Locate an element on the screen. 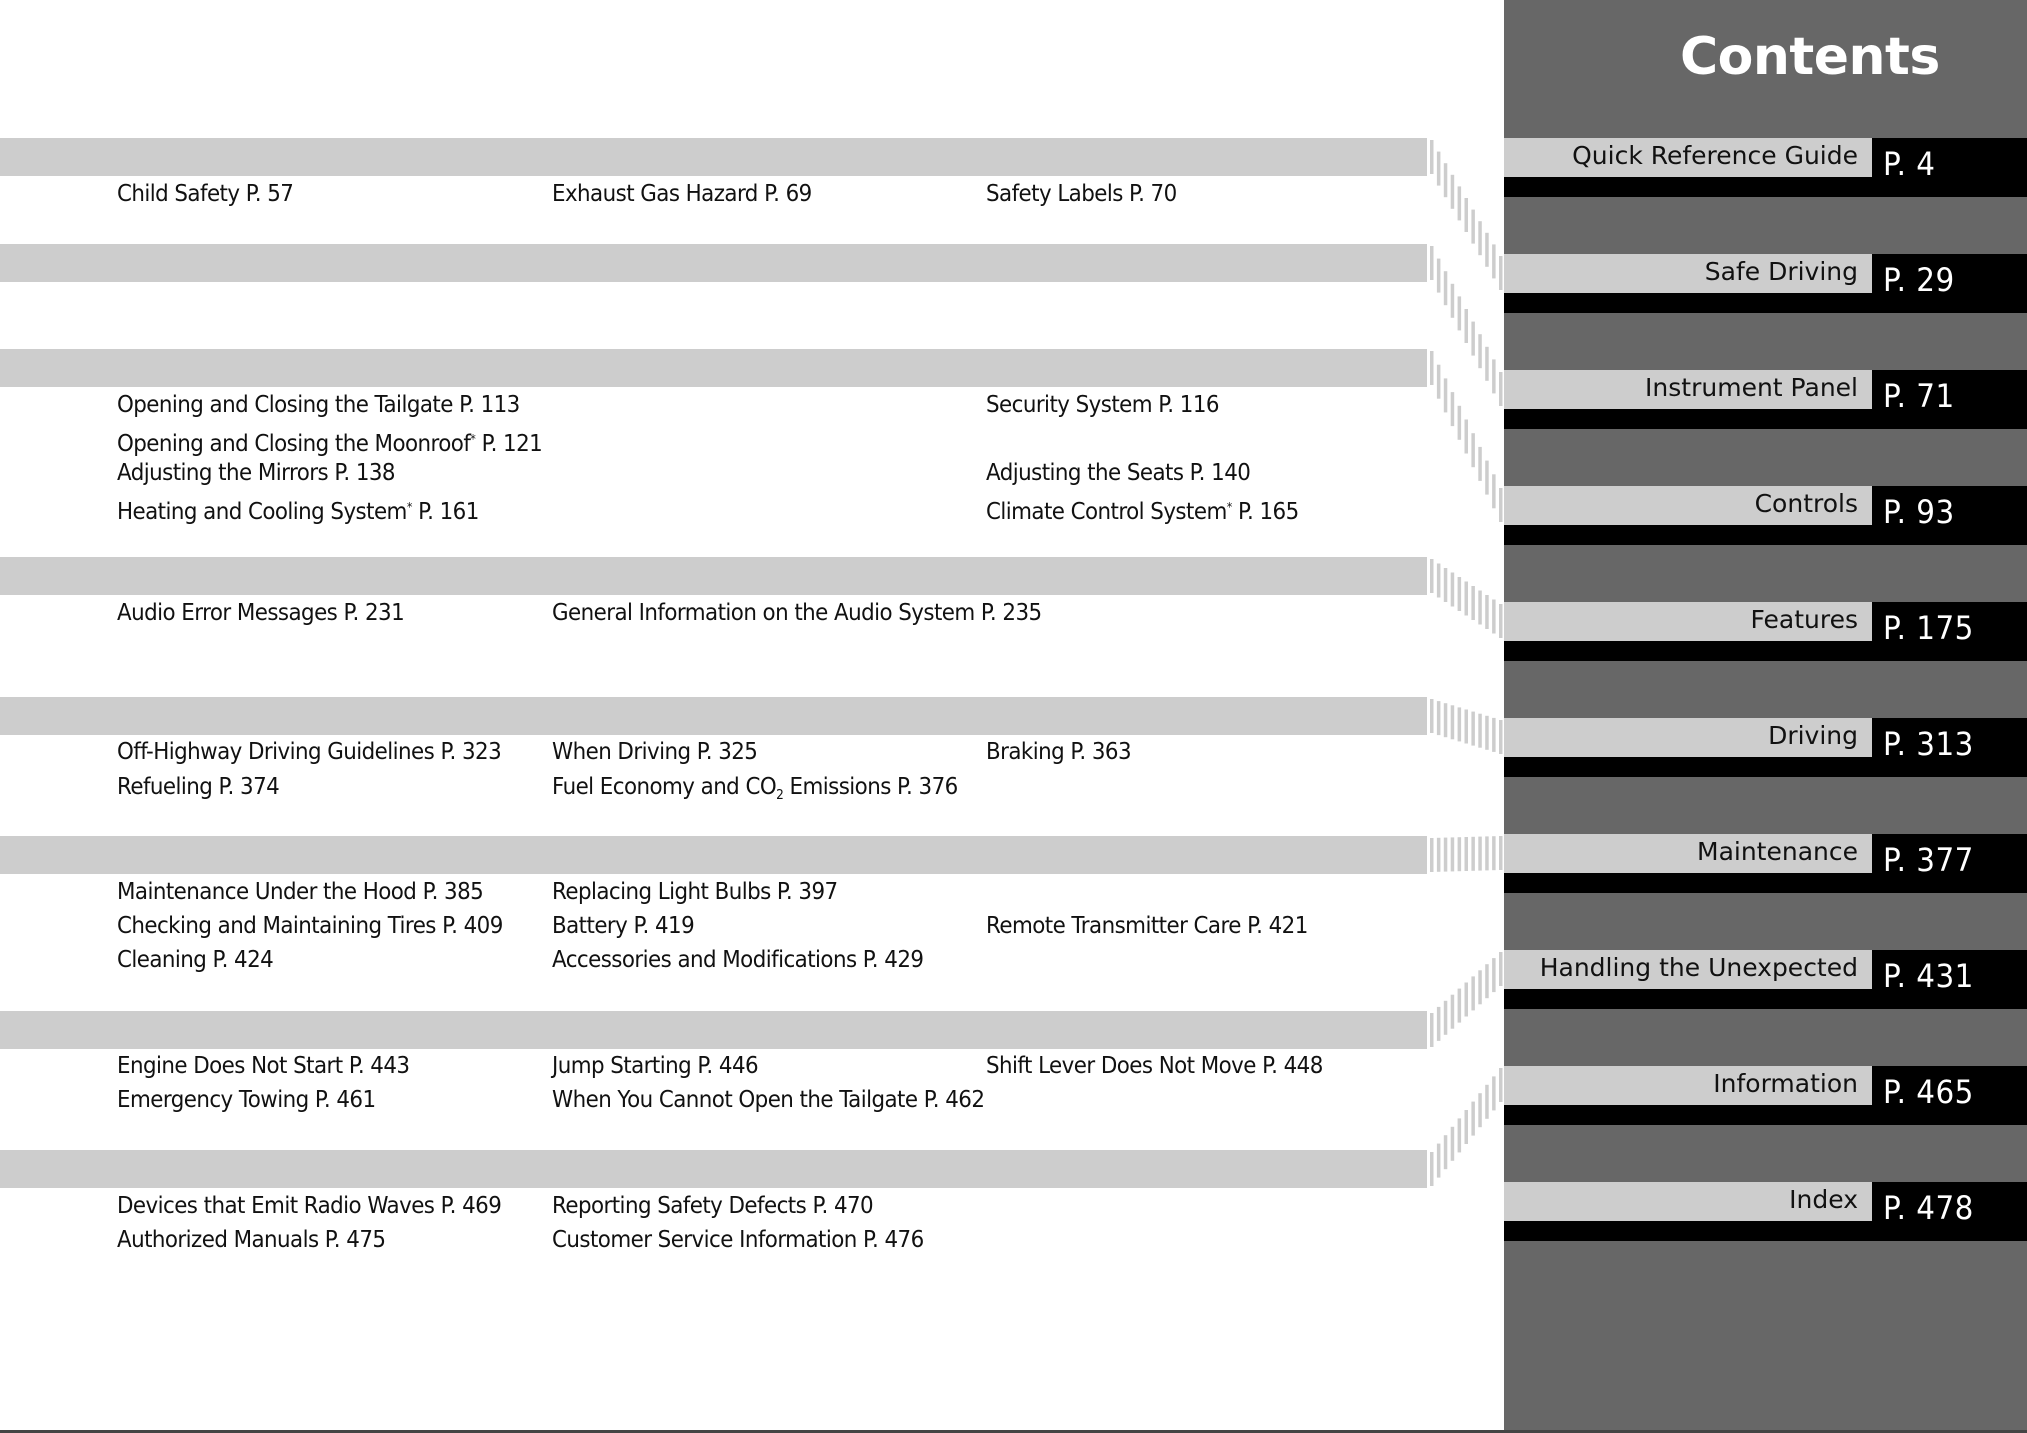 This screenshot has width=2027, height=1433. topic-link: Reporting Safety Defects P. 470 is located at coordinates (713, 1206).